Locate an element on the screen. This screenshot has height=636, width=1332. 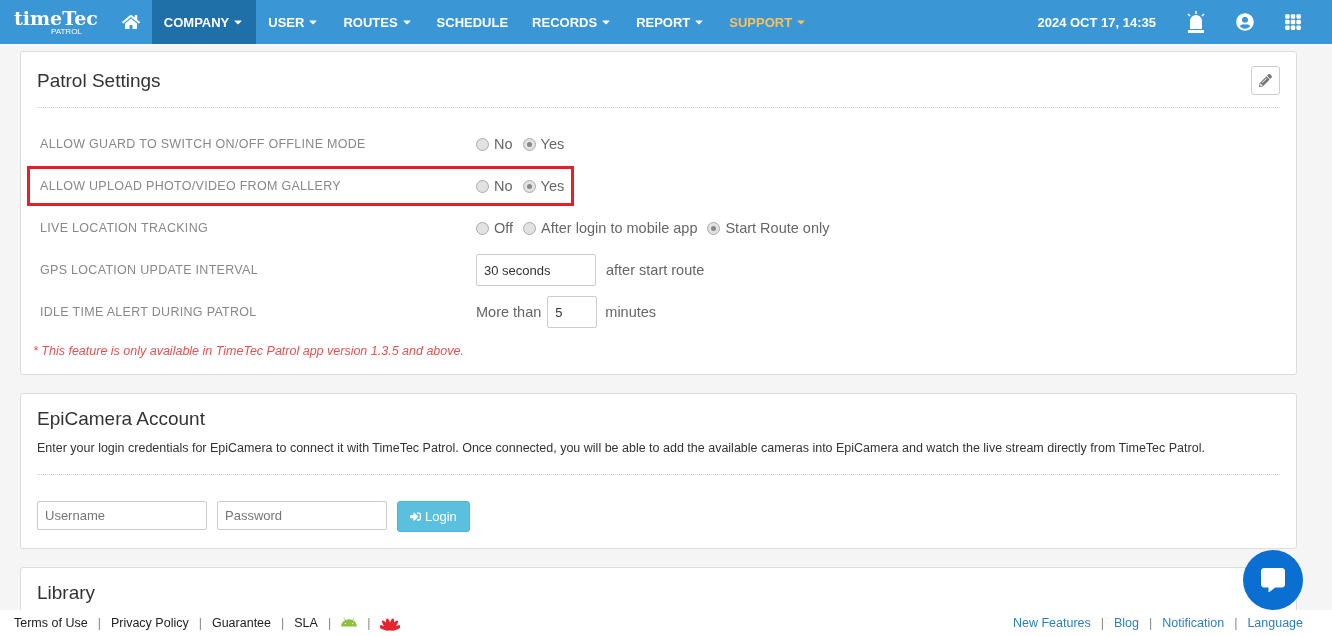
setting-label: LIVE LOCATION TRACKING is located at coordinates (124, 228).